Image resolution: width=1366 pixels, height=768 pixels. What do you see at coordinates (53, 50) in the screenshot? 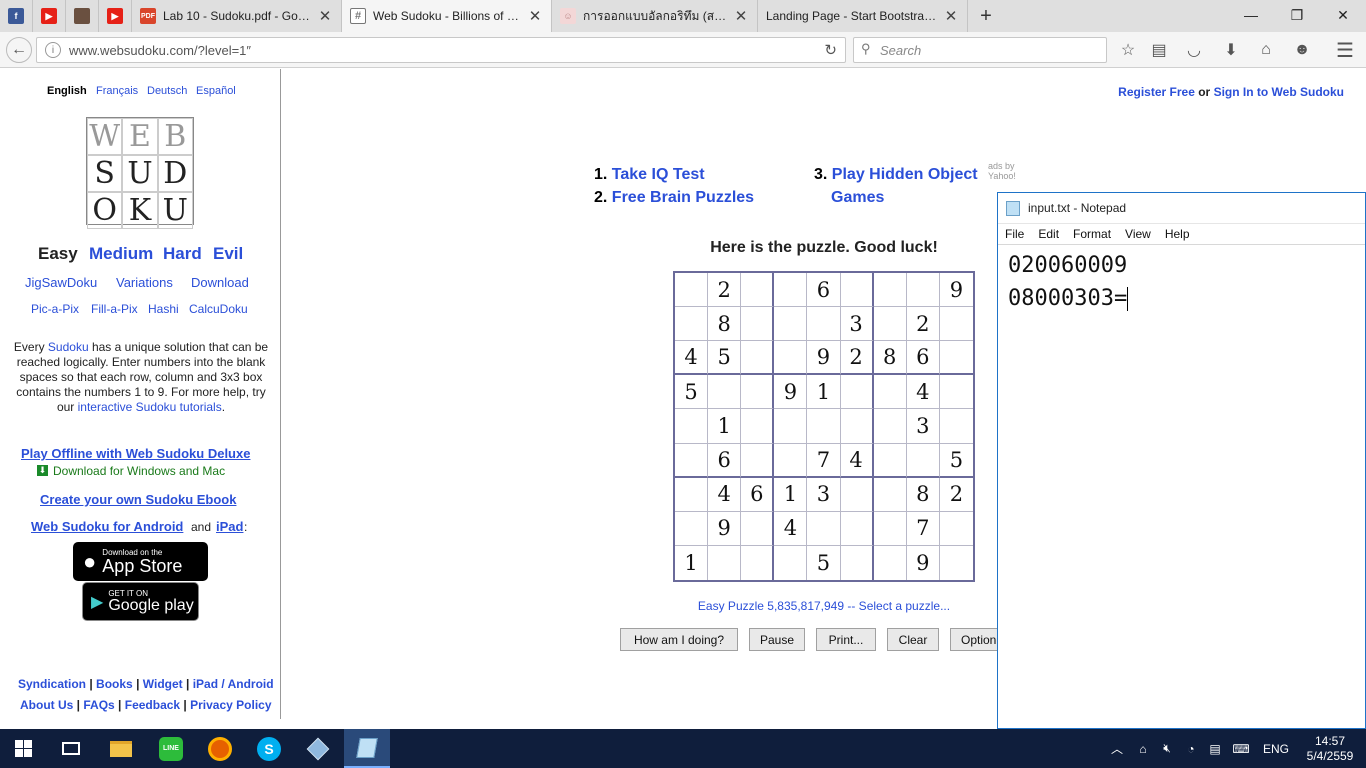
I see `info-icon: i` at bounding box center [53, 50].